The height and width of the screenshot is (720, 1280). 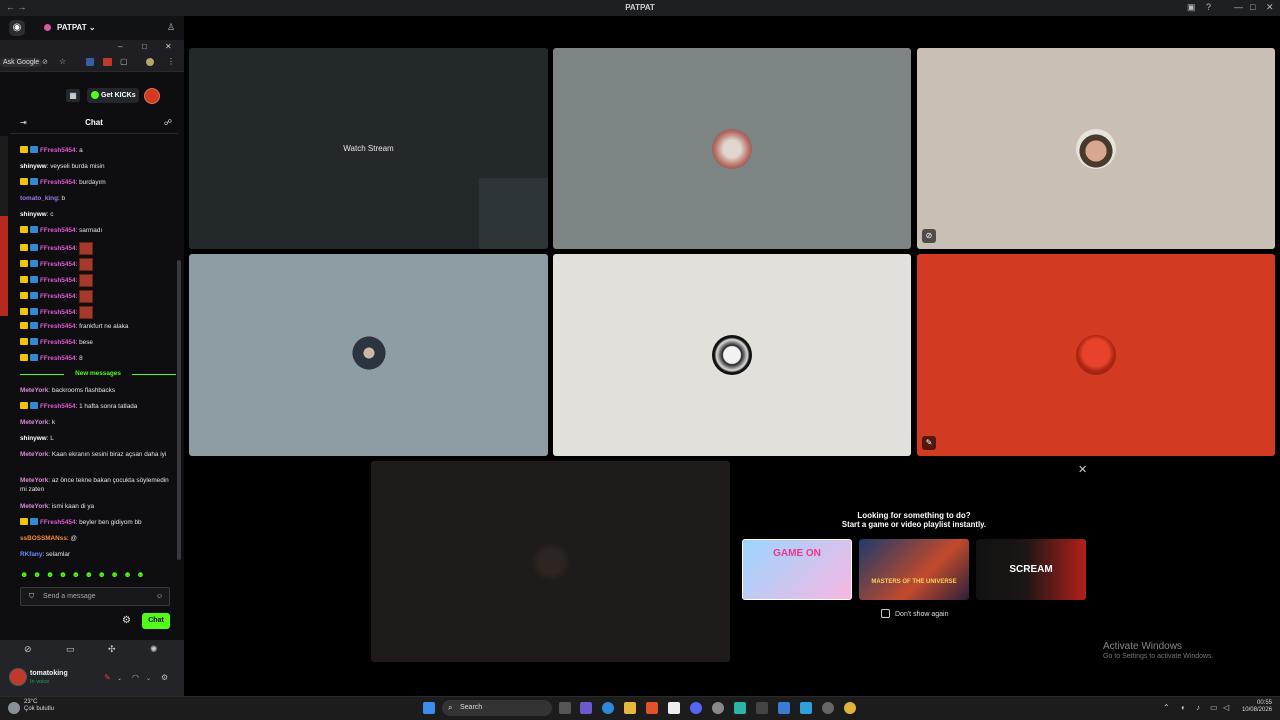 What do you see at coordinates (152, 96) in the screenshot?
I see `kick-avatar` at bounding box center [152, 96].